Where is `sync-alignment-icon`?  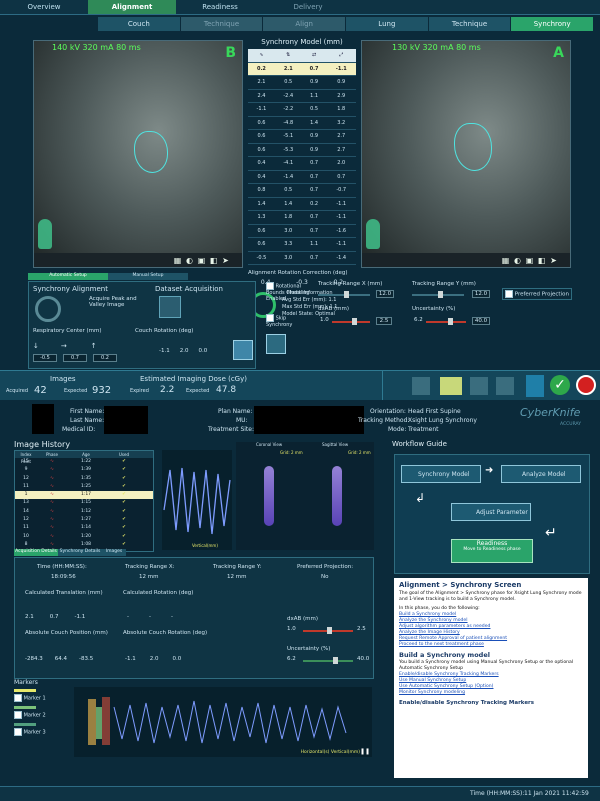
sync-alignment-icon is located at coordinates (48, 309).